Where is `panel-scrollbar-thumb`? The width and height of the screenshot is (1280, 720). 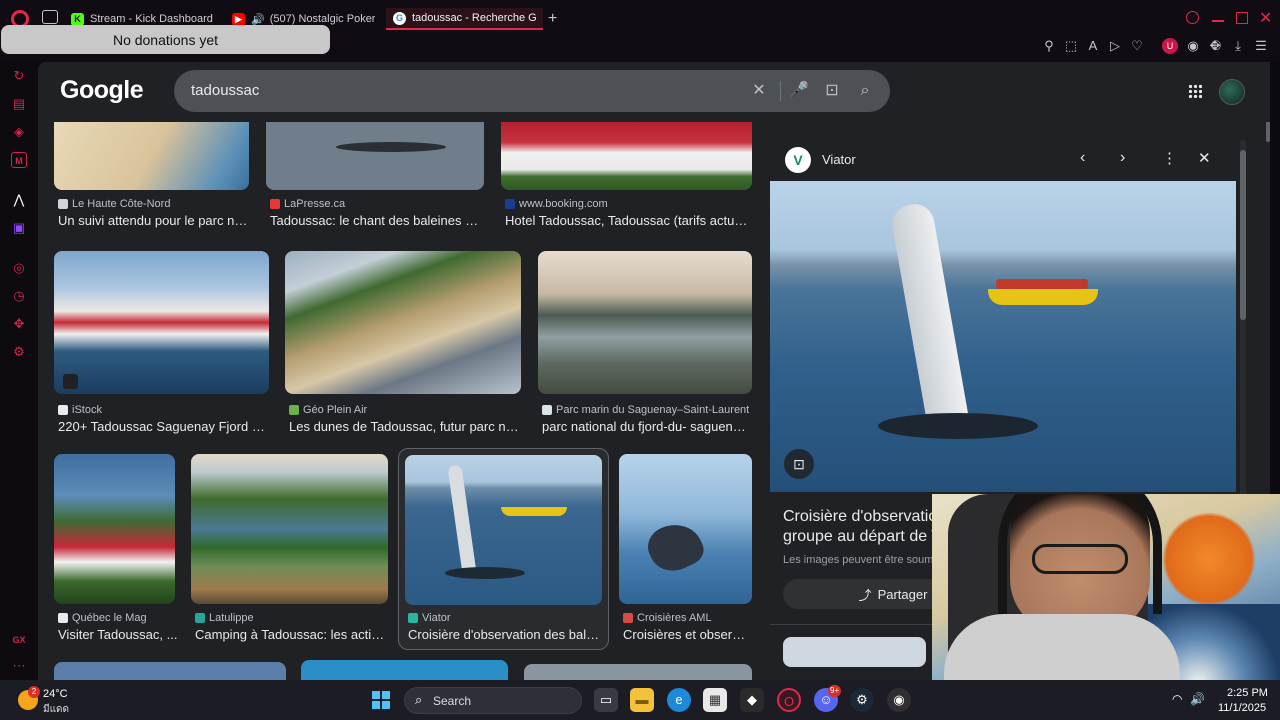 panel-scrollbar-thumb is located at coordinates (1243, 235).